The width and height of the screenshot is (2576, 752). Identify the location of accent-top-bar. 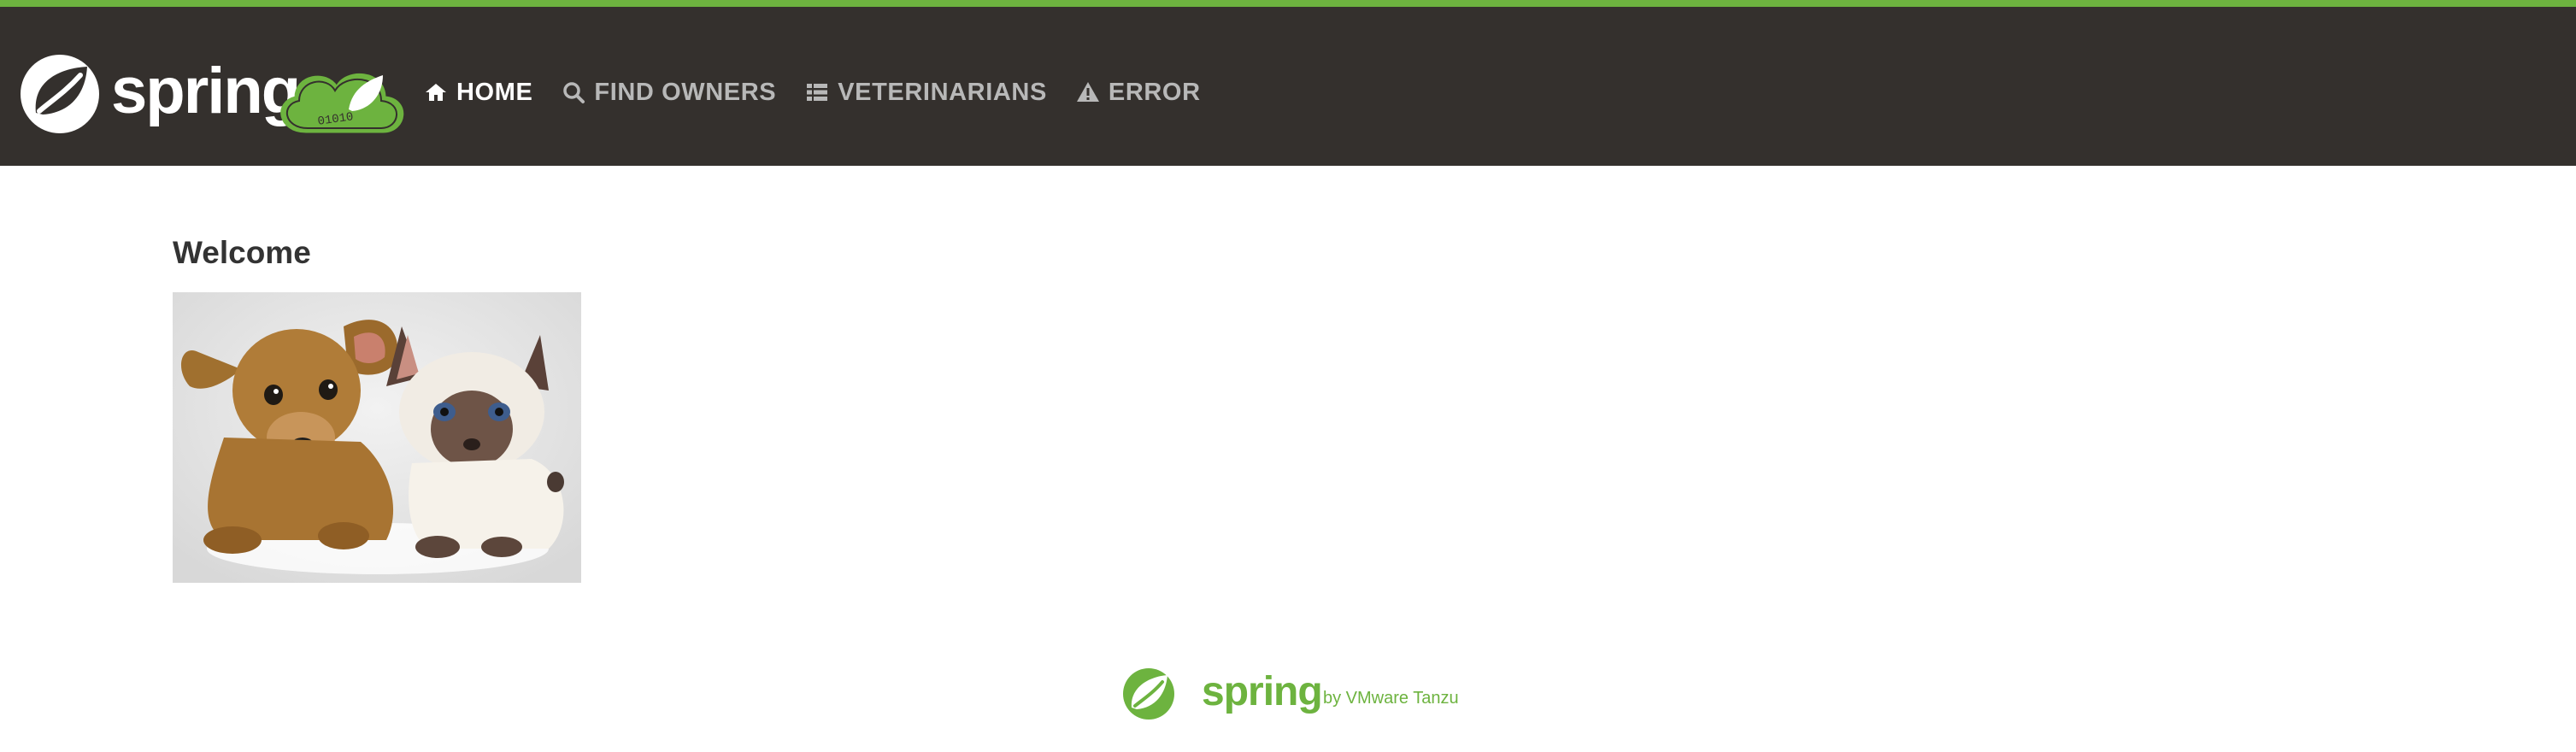
(1288, 3).